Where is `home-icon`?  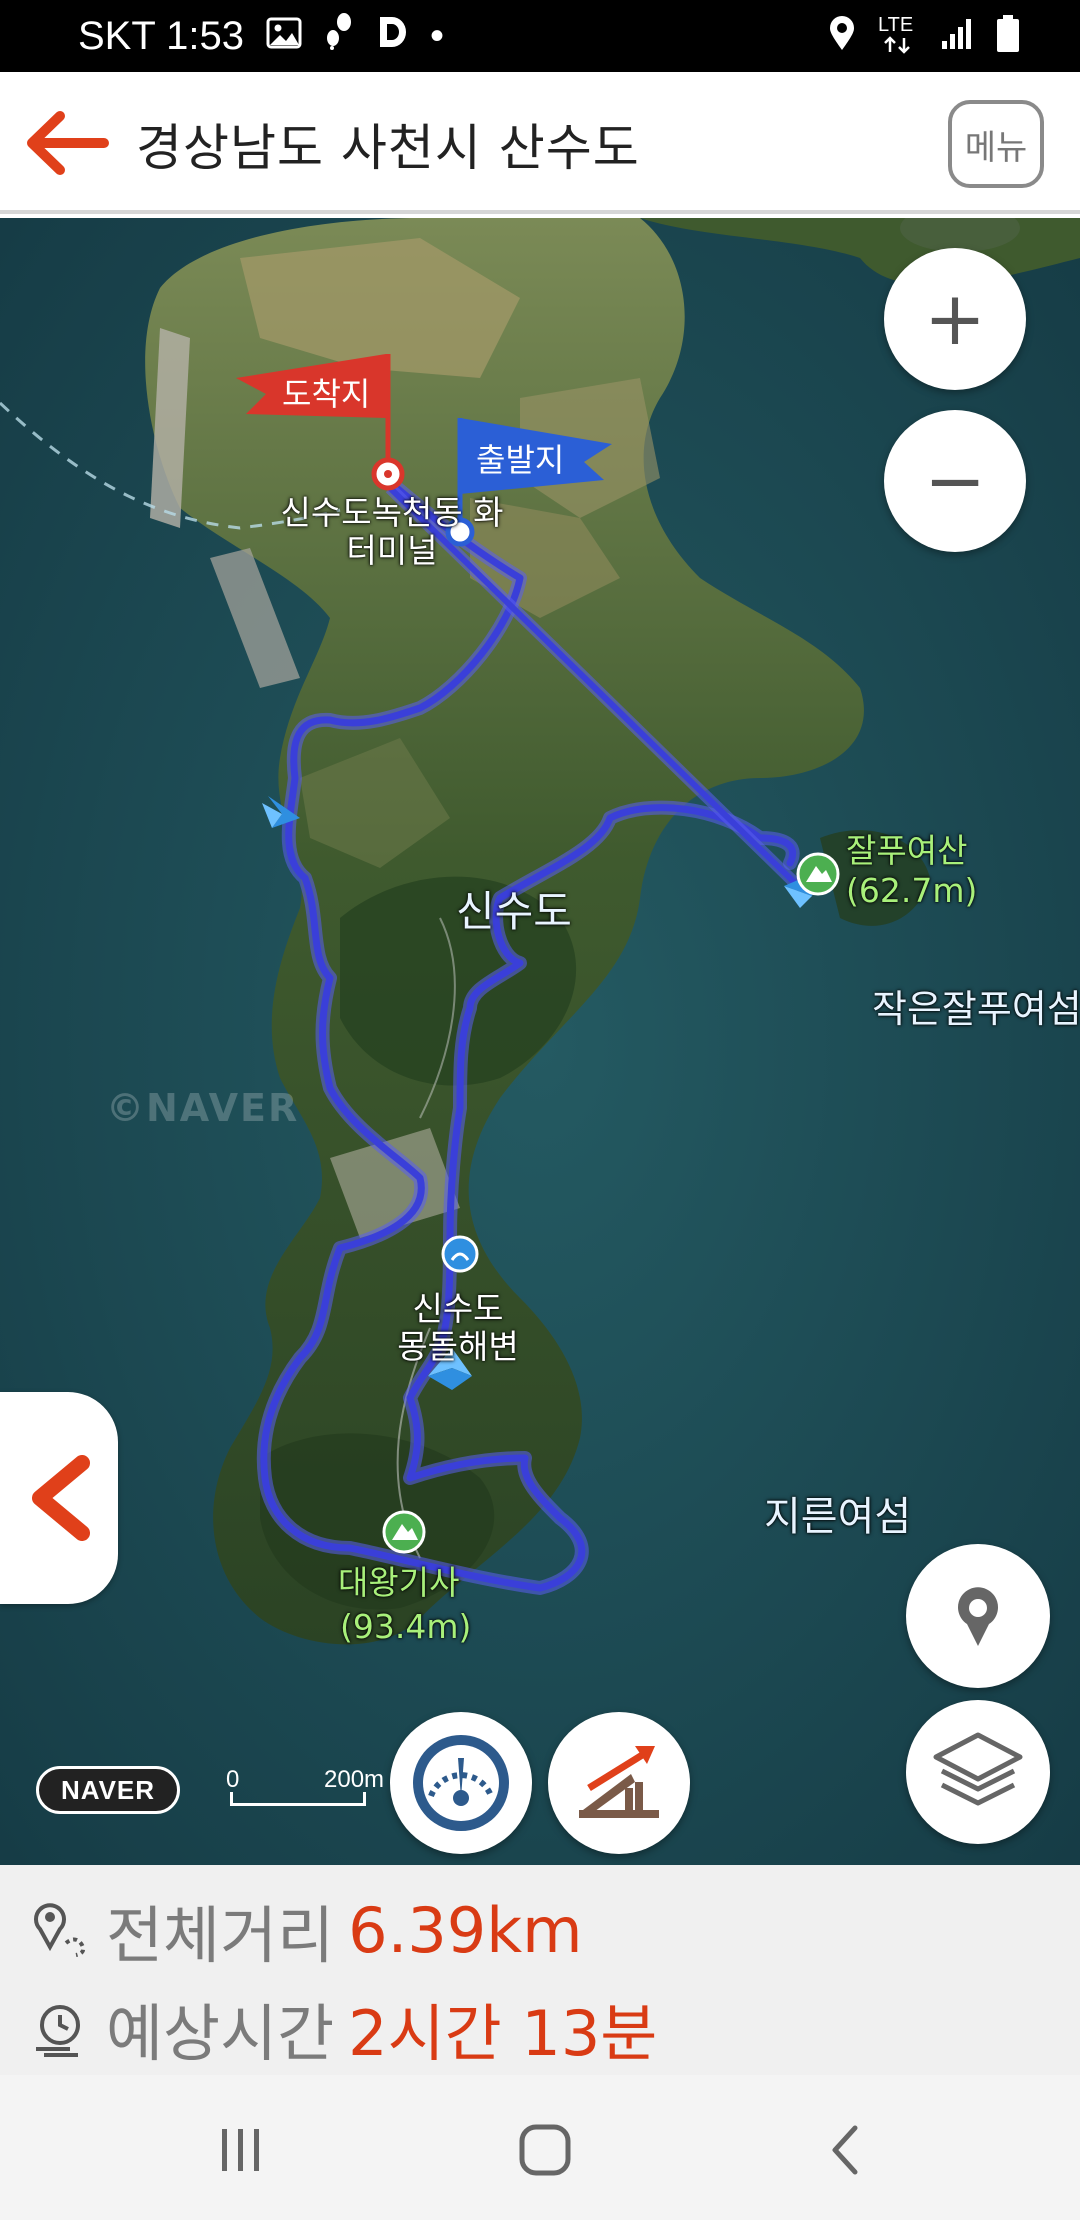 home-icon is located at coordinates (545, 2150).